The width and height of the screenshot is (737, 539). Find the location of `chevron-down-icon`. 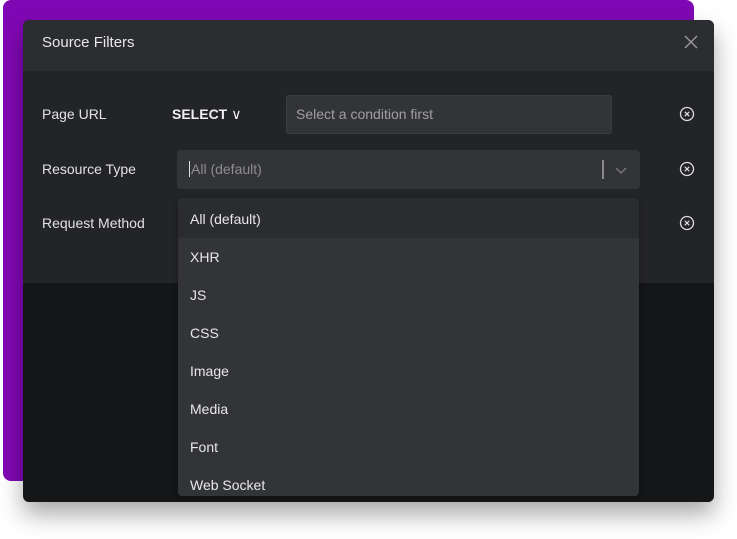

chevron-down-icon is located at coordinates (621, 170).